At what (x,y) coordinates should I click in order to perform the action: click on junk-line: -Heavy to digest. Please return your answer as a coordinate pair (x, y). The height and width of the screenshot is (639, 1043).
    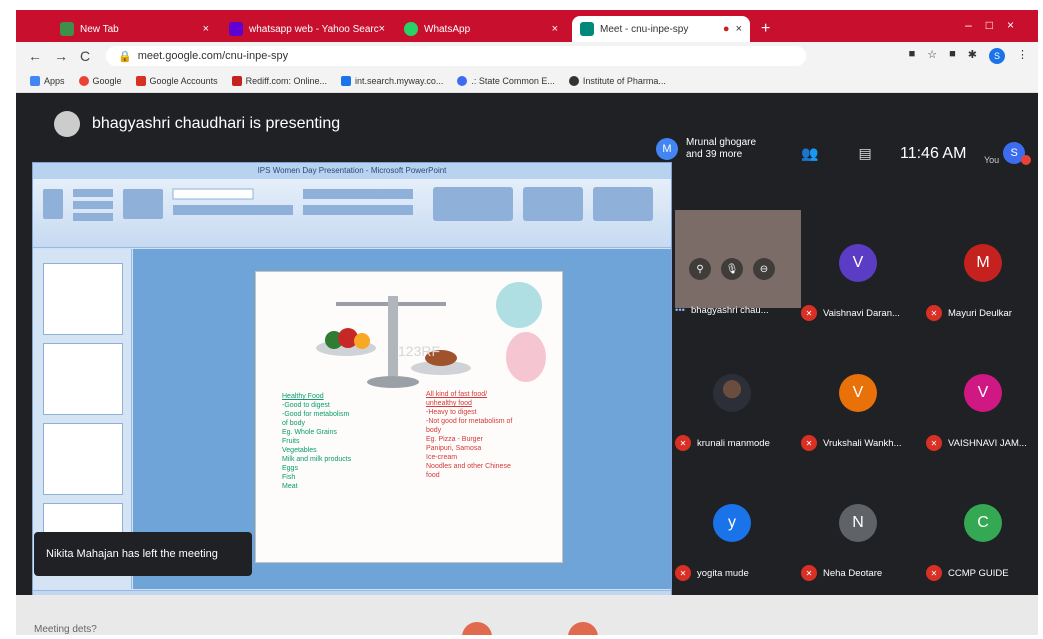
    Looking at the image, I should click on (451, 412).